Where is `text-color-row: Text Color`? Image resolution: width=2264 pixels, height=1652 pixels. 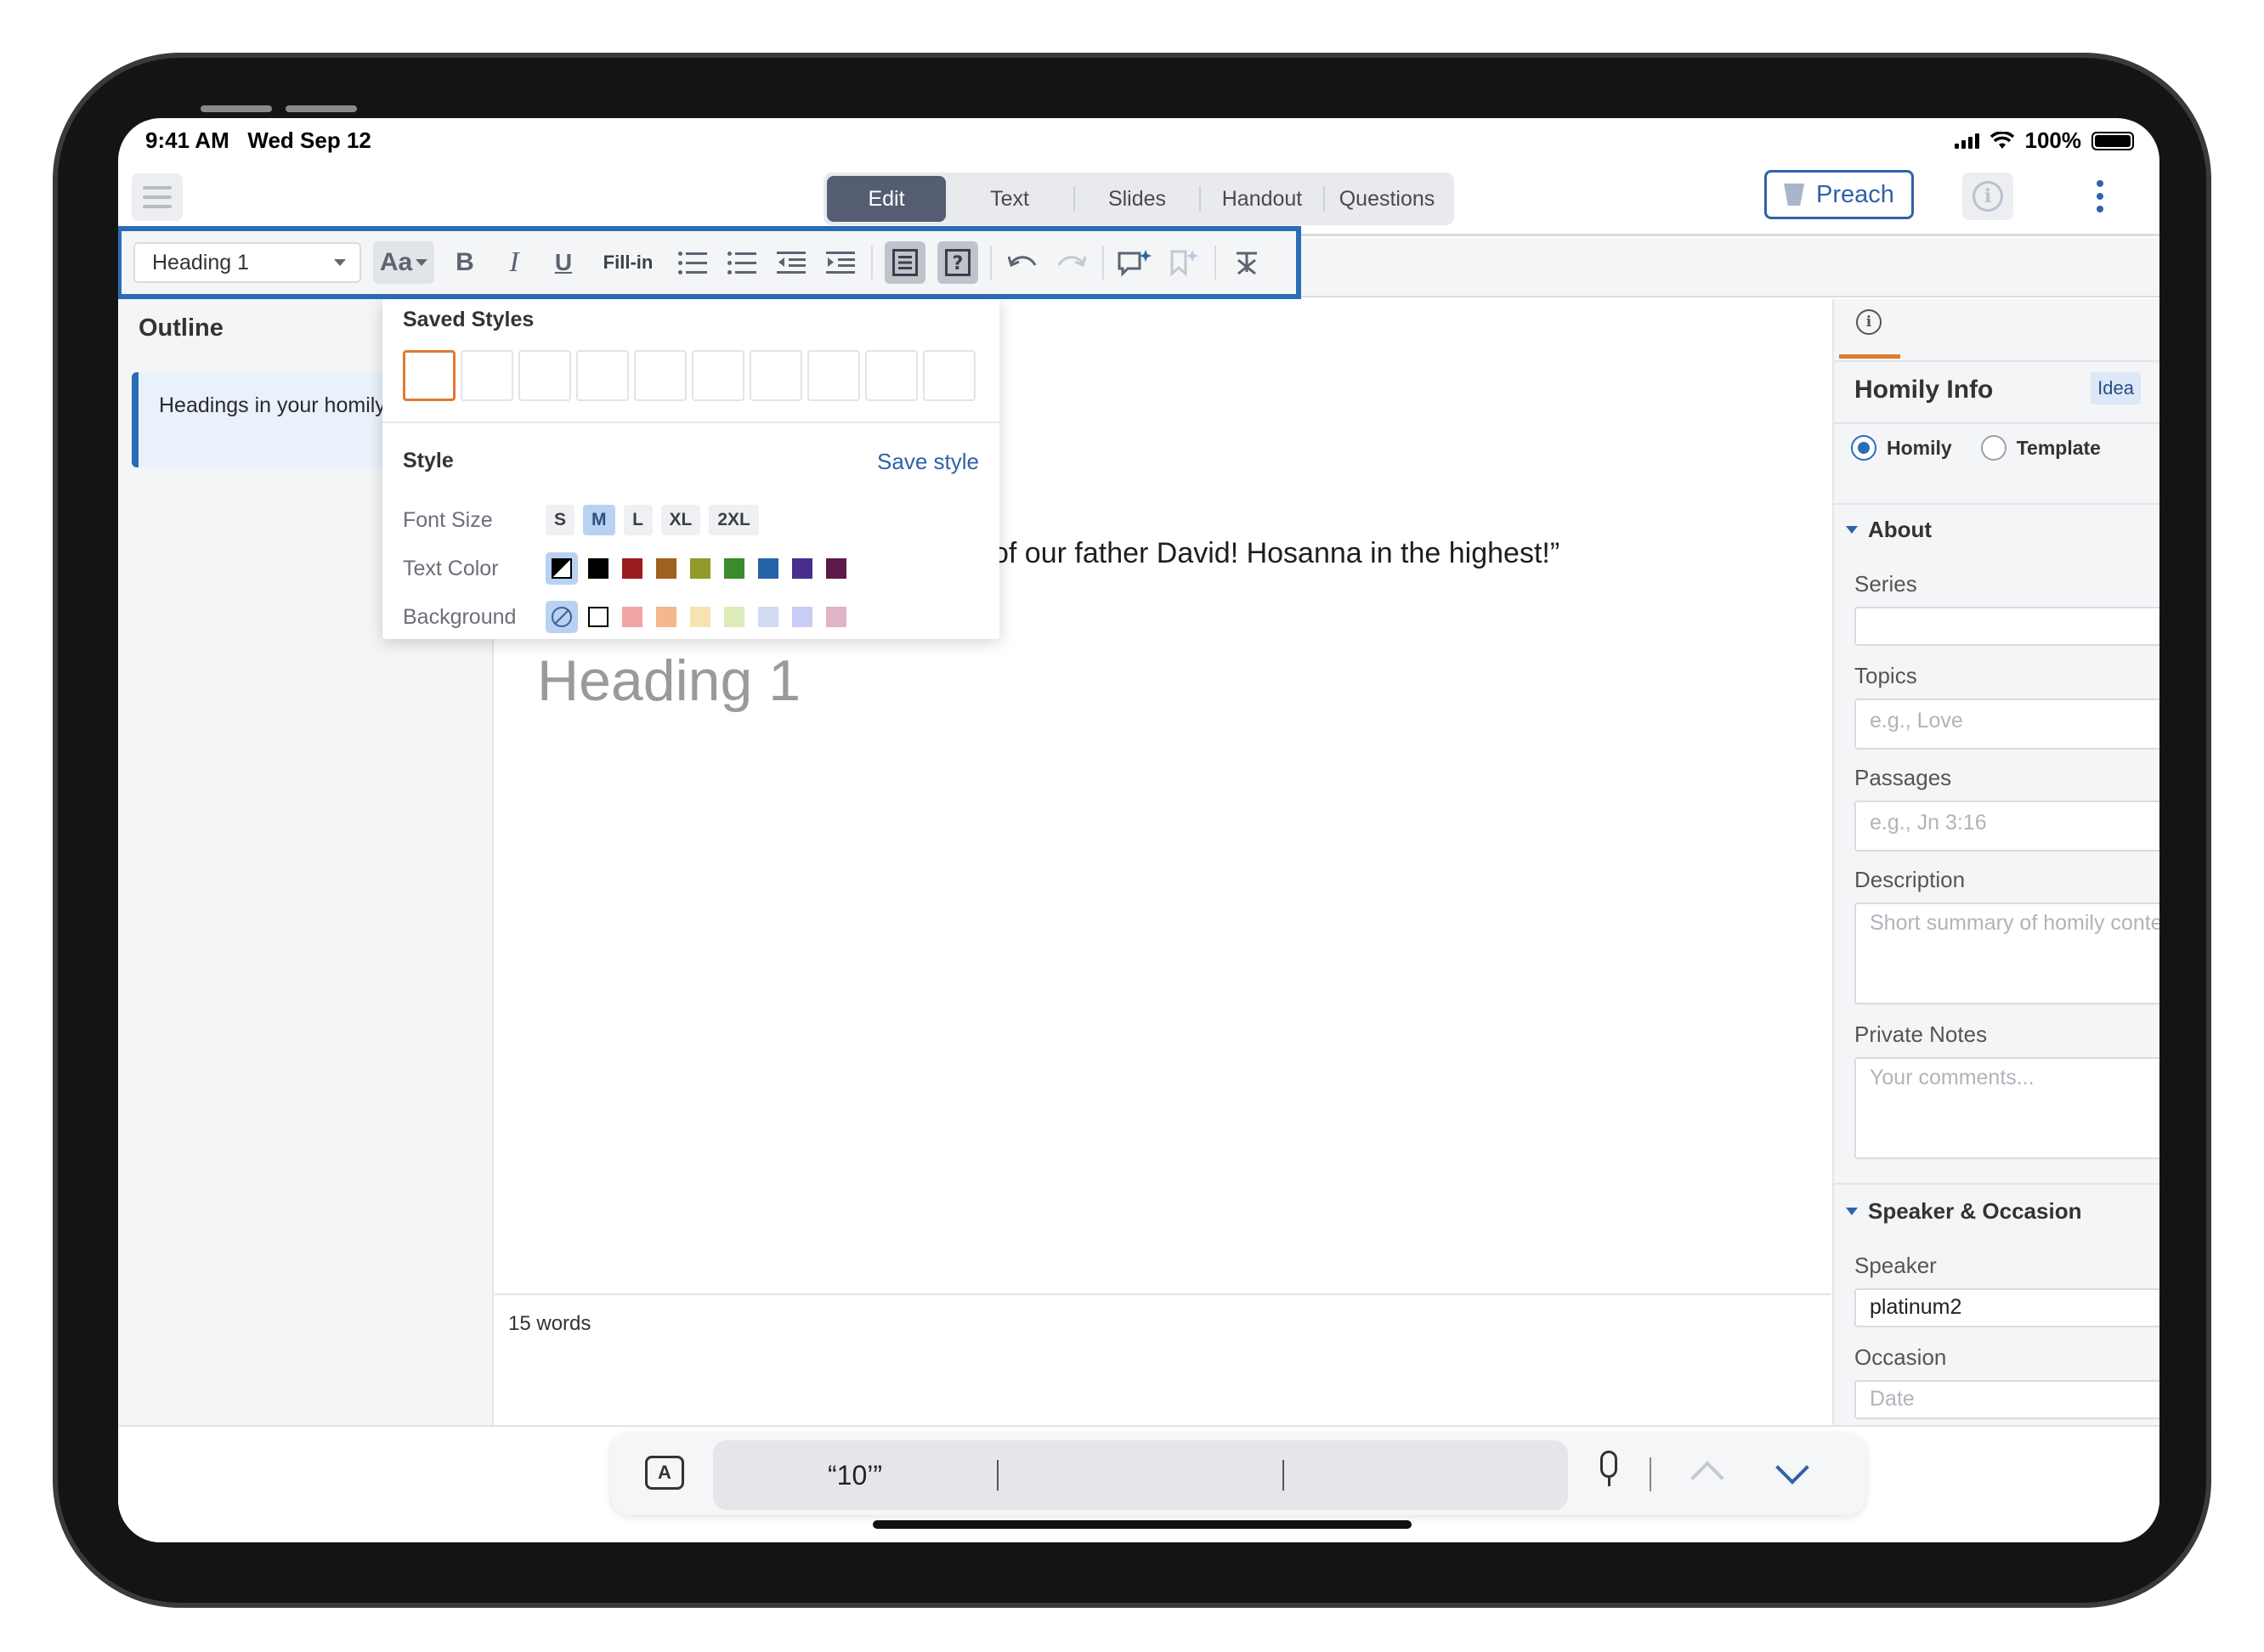
text-color-row: Text Color is located at coordinates (631, 568).